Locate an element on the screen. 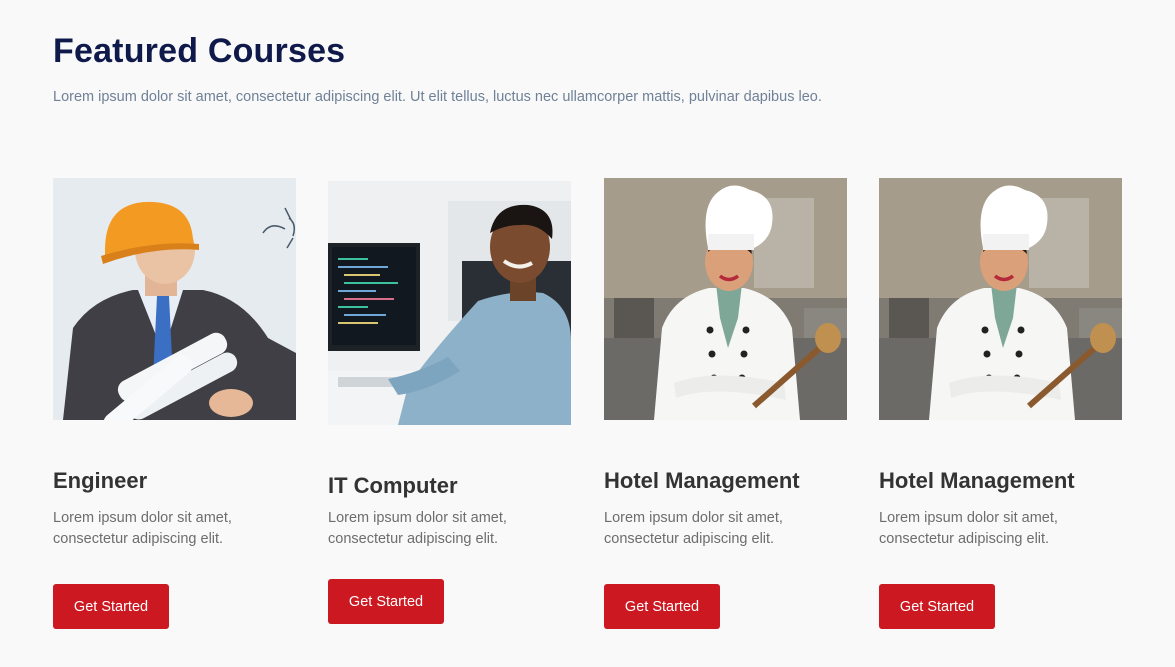 Image resolution: width=1175 pixels, height=667 pixels. it-computer-photo is located at coordinates (449, 303).